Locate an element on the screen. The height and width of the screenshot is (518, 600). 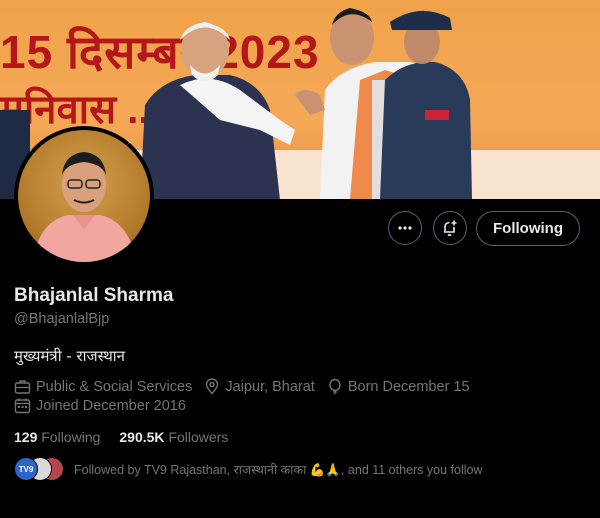
notifications-button is located at coordinates (450, 228).